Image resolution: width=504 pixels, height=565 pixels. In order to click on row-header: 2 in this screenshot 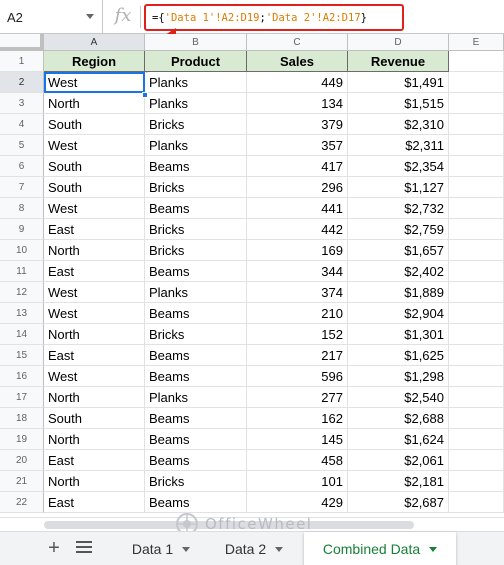, I will do `click(22, 82)`.